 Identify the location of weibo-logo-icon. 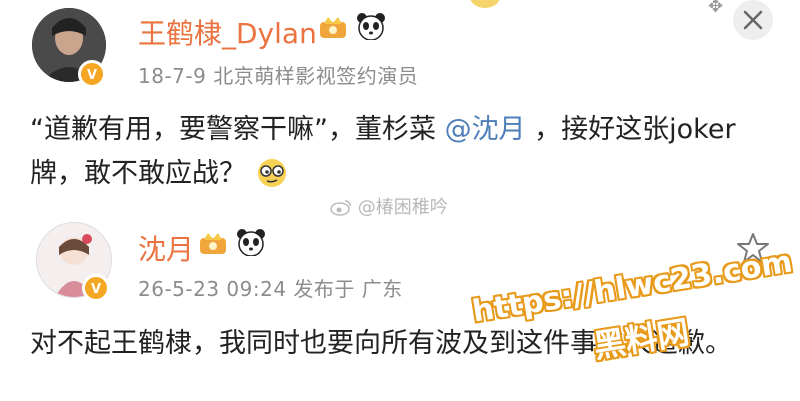
(340, 208).